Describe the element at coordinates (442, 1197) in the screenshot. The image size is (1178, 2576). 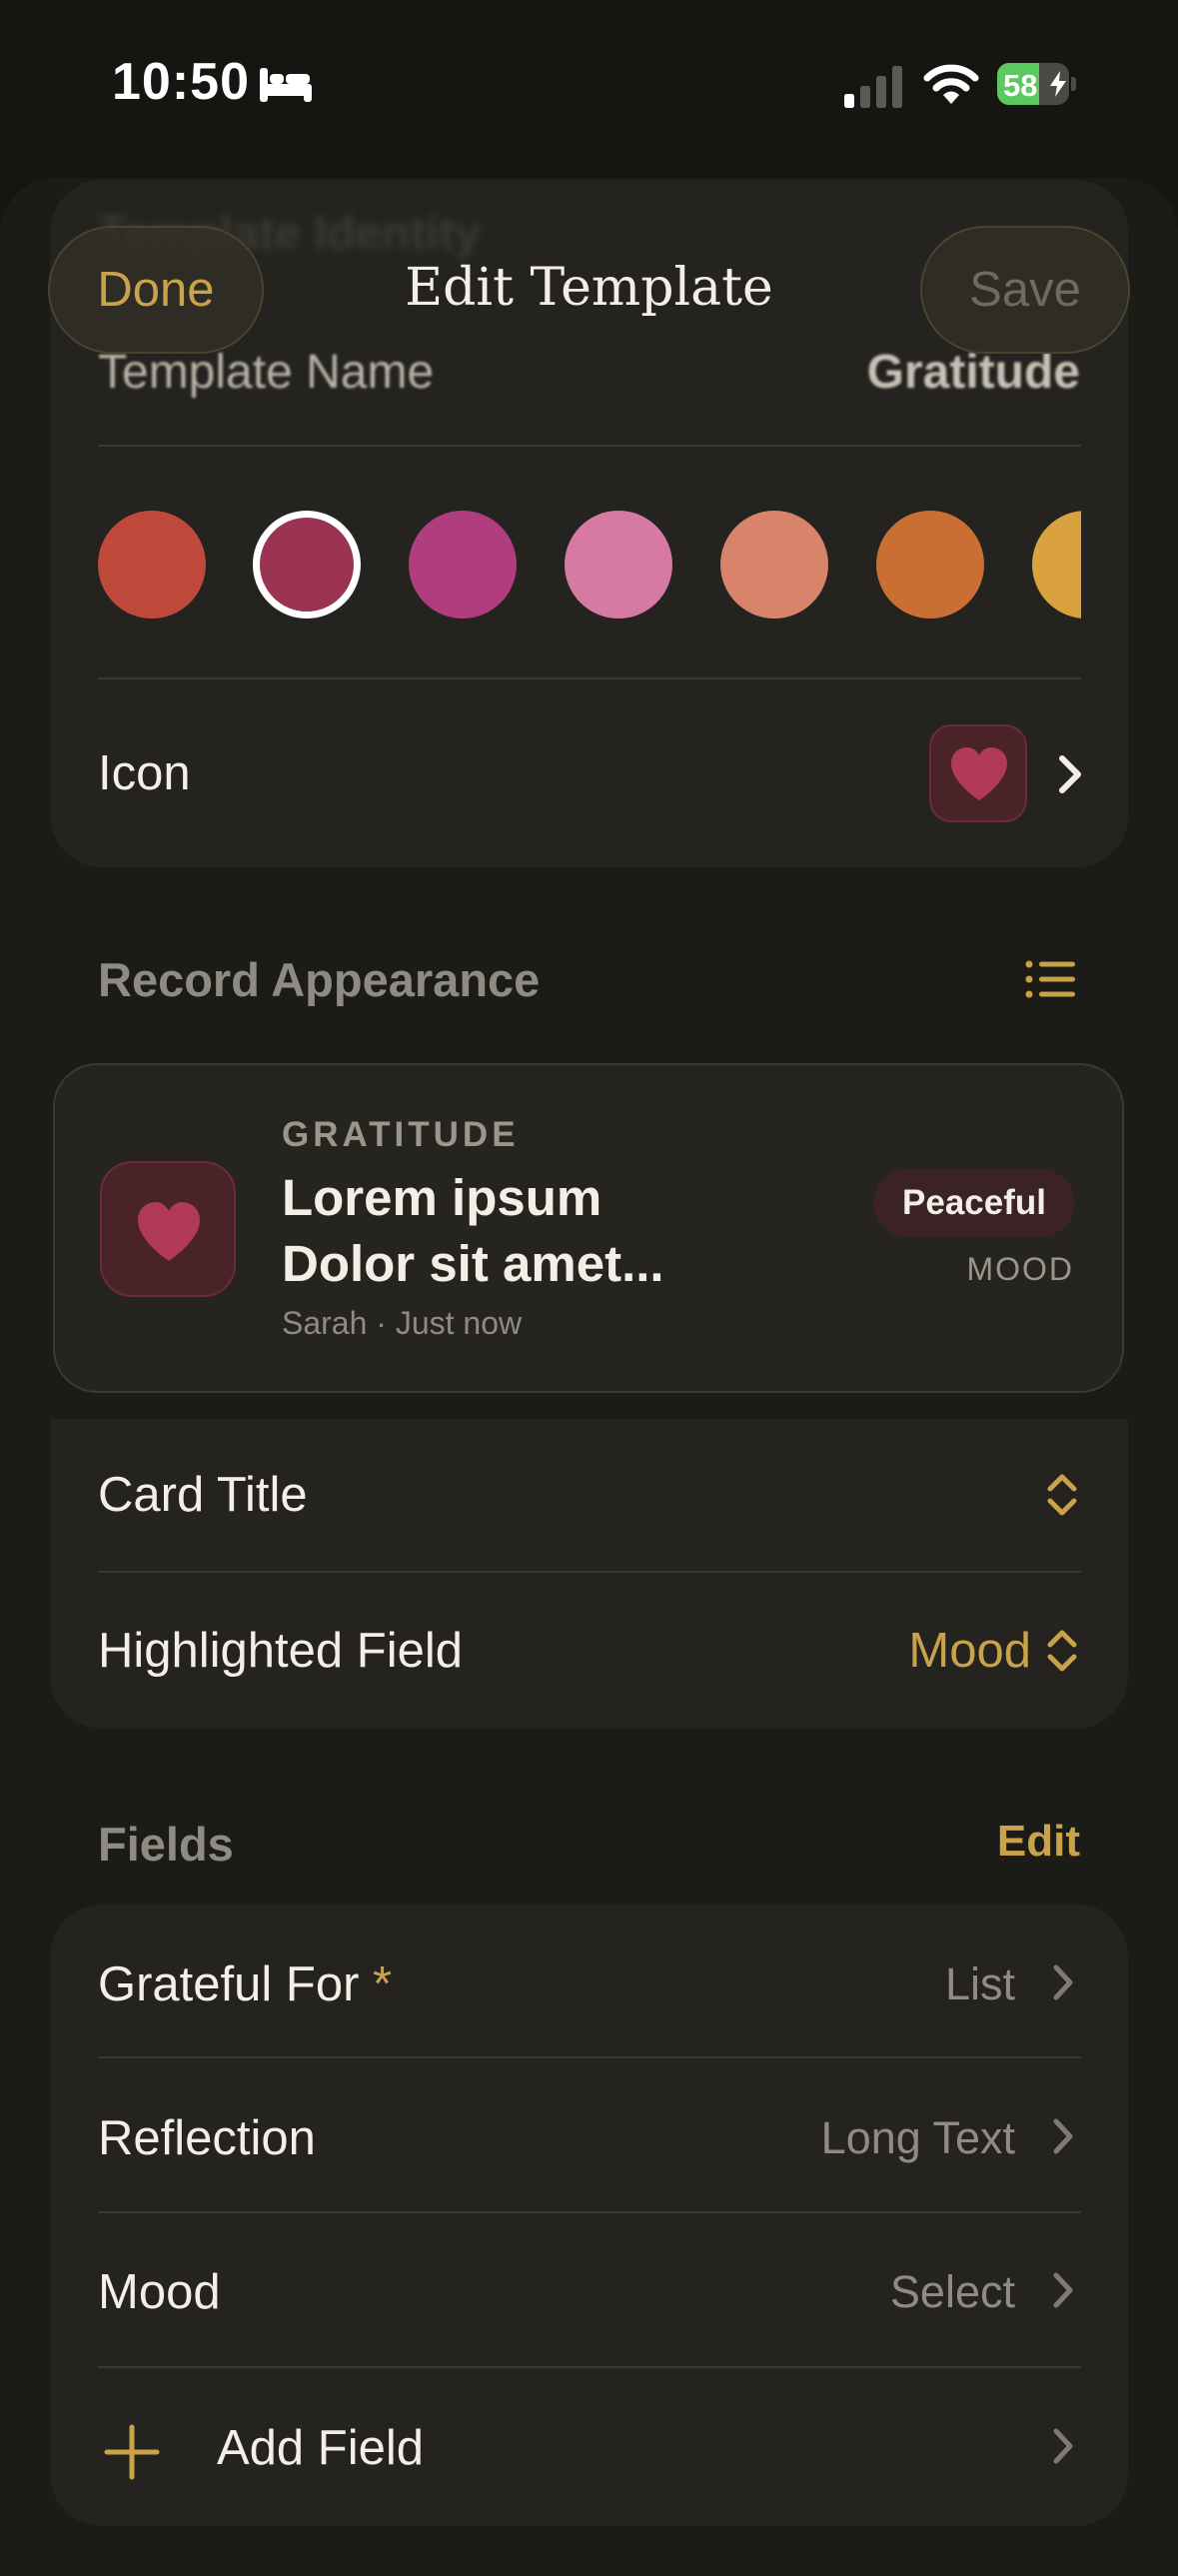
I see `preview-title-line: Lorem ipsum` at that location.